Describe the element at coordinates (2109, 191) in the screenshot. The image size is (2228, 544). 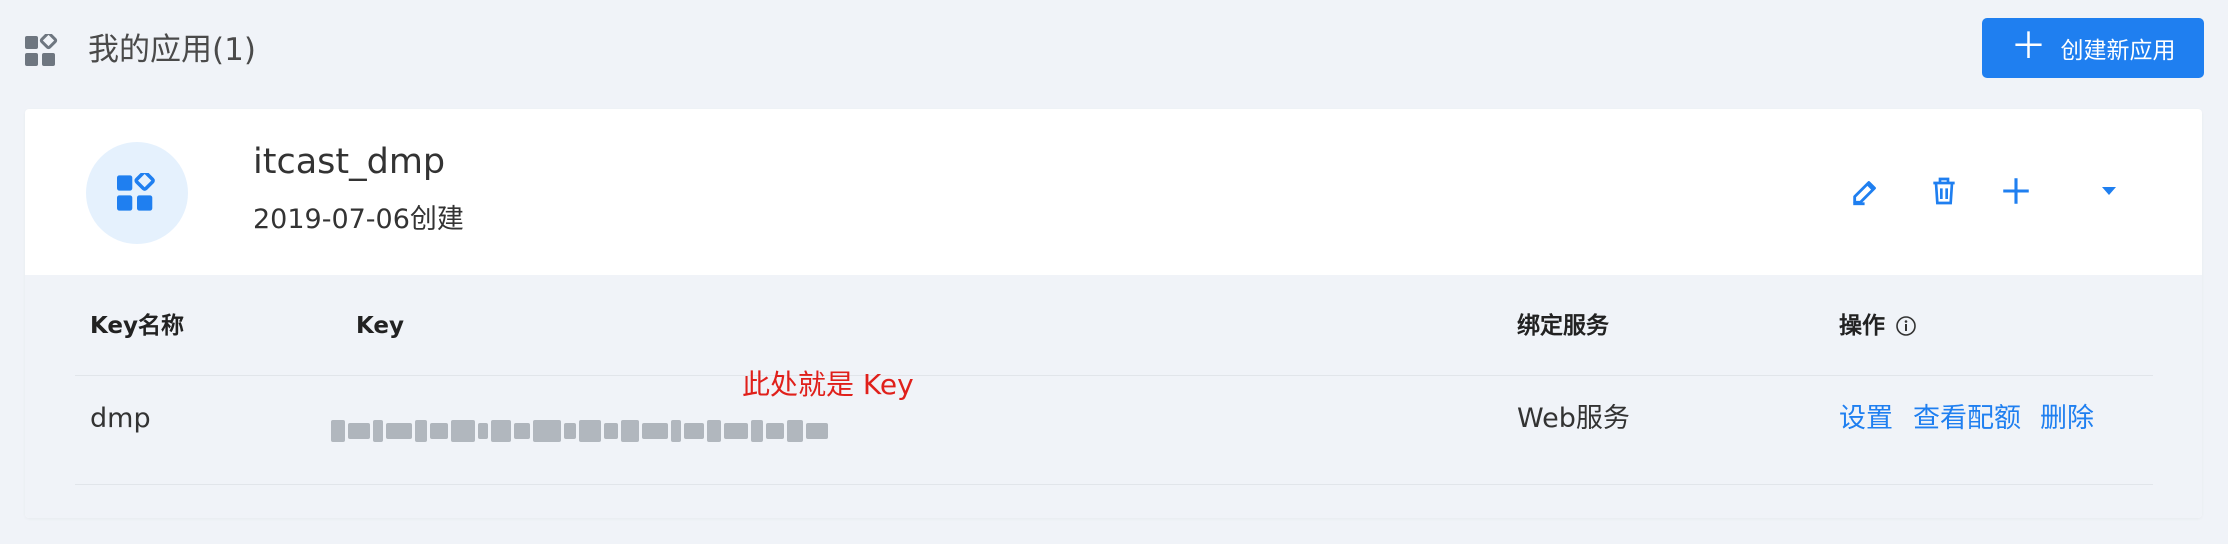
I see `caret-down-icon` at that location.